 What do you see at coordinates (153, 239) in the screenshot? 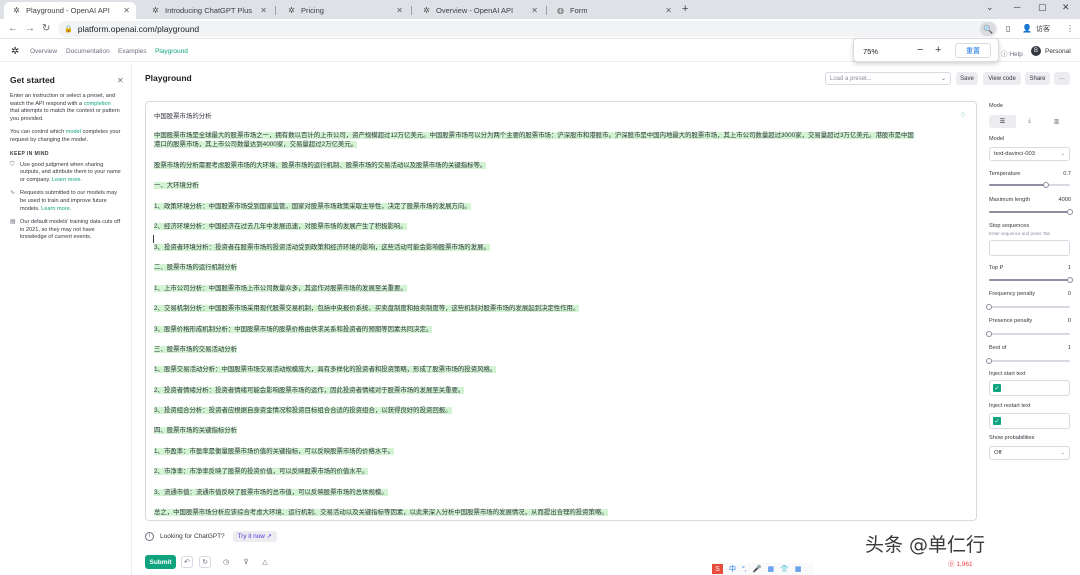
I see `text-cursor` at bounding box center [153, 239].